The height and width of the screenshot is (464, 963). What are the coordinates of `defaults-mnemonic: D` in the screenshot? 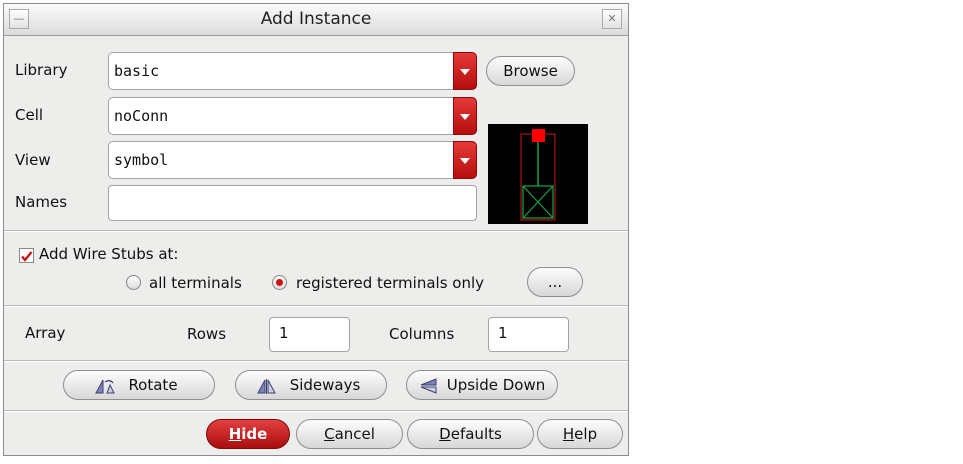 It's located at (445, 434).